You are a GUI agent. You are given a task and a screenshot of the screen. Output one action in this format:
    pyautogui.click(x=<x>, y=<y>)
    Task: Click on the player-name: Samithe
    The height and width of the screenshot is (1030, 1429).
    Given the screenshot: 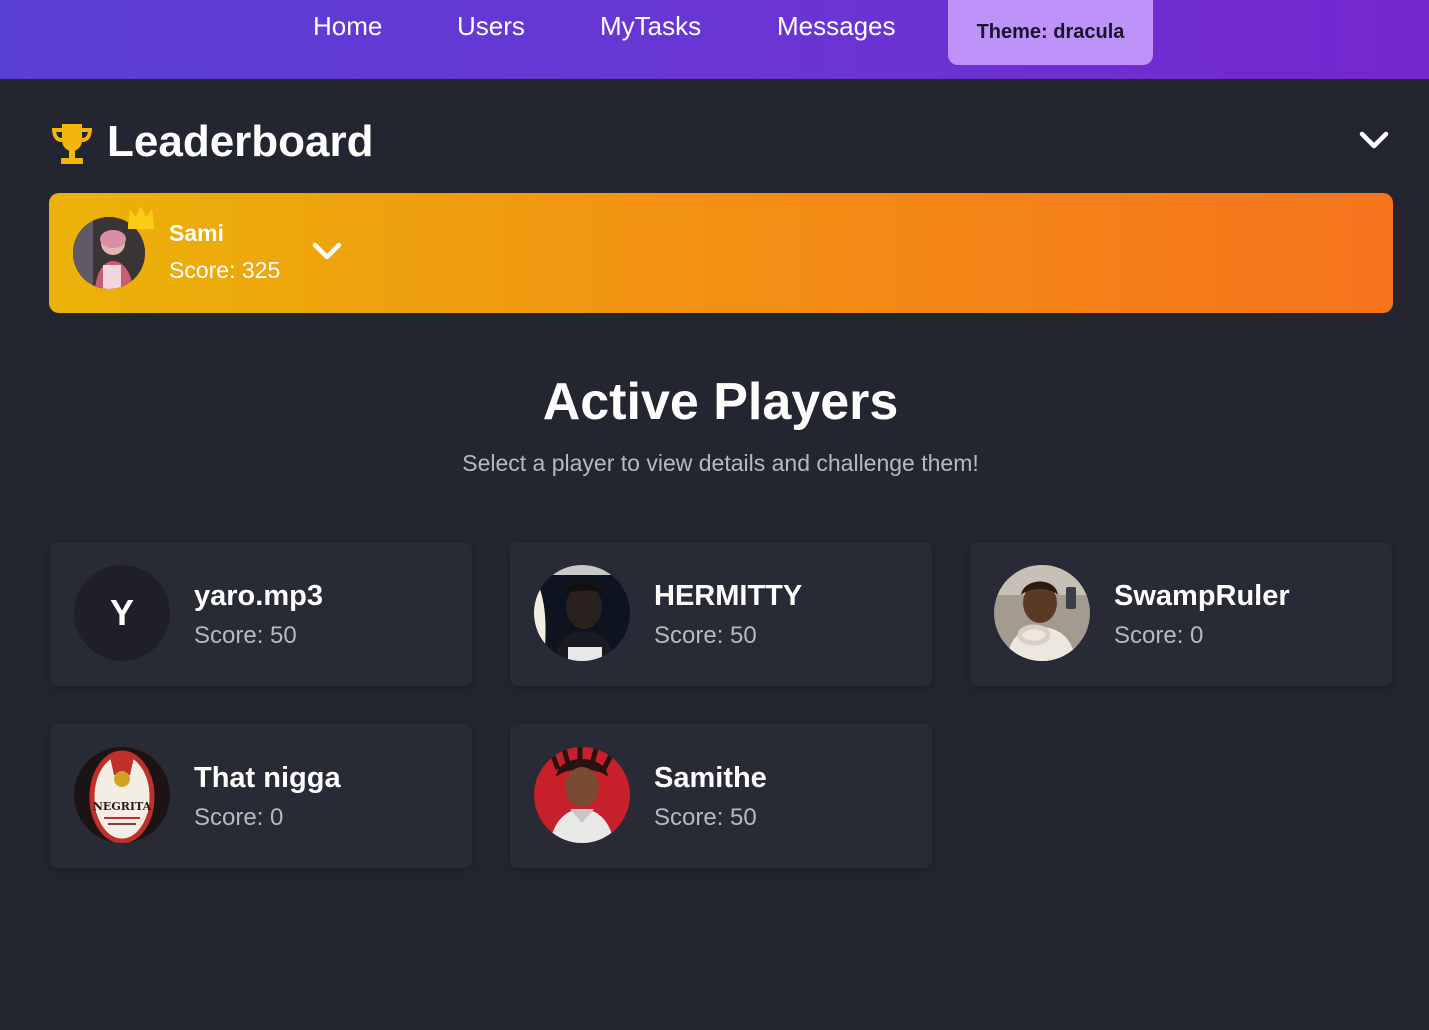 What is the action you would take?
    pyautogui.click(x=710, y=778)
    